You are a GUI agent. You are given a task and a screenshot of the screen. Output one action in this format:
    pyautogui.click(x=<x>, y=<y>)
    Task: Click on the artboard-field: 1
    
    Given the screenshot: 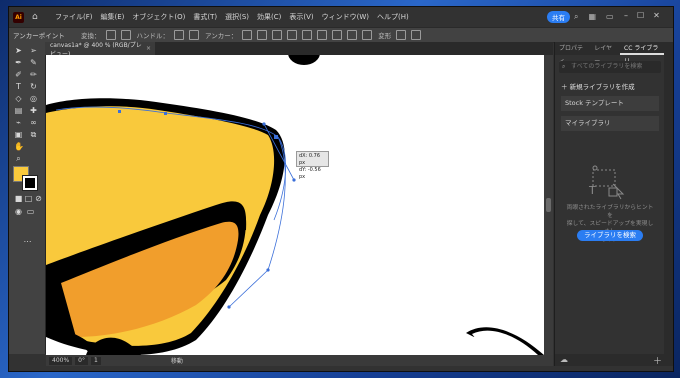 What is the action you would take?
    pyautogui.click(x=95, y=360)
    